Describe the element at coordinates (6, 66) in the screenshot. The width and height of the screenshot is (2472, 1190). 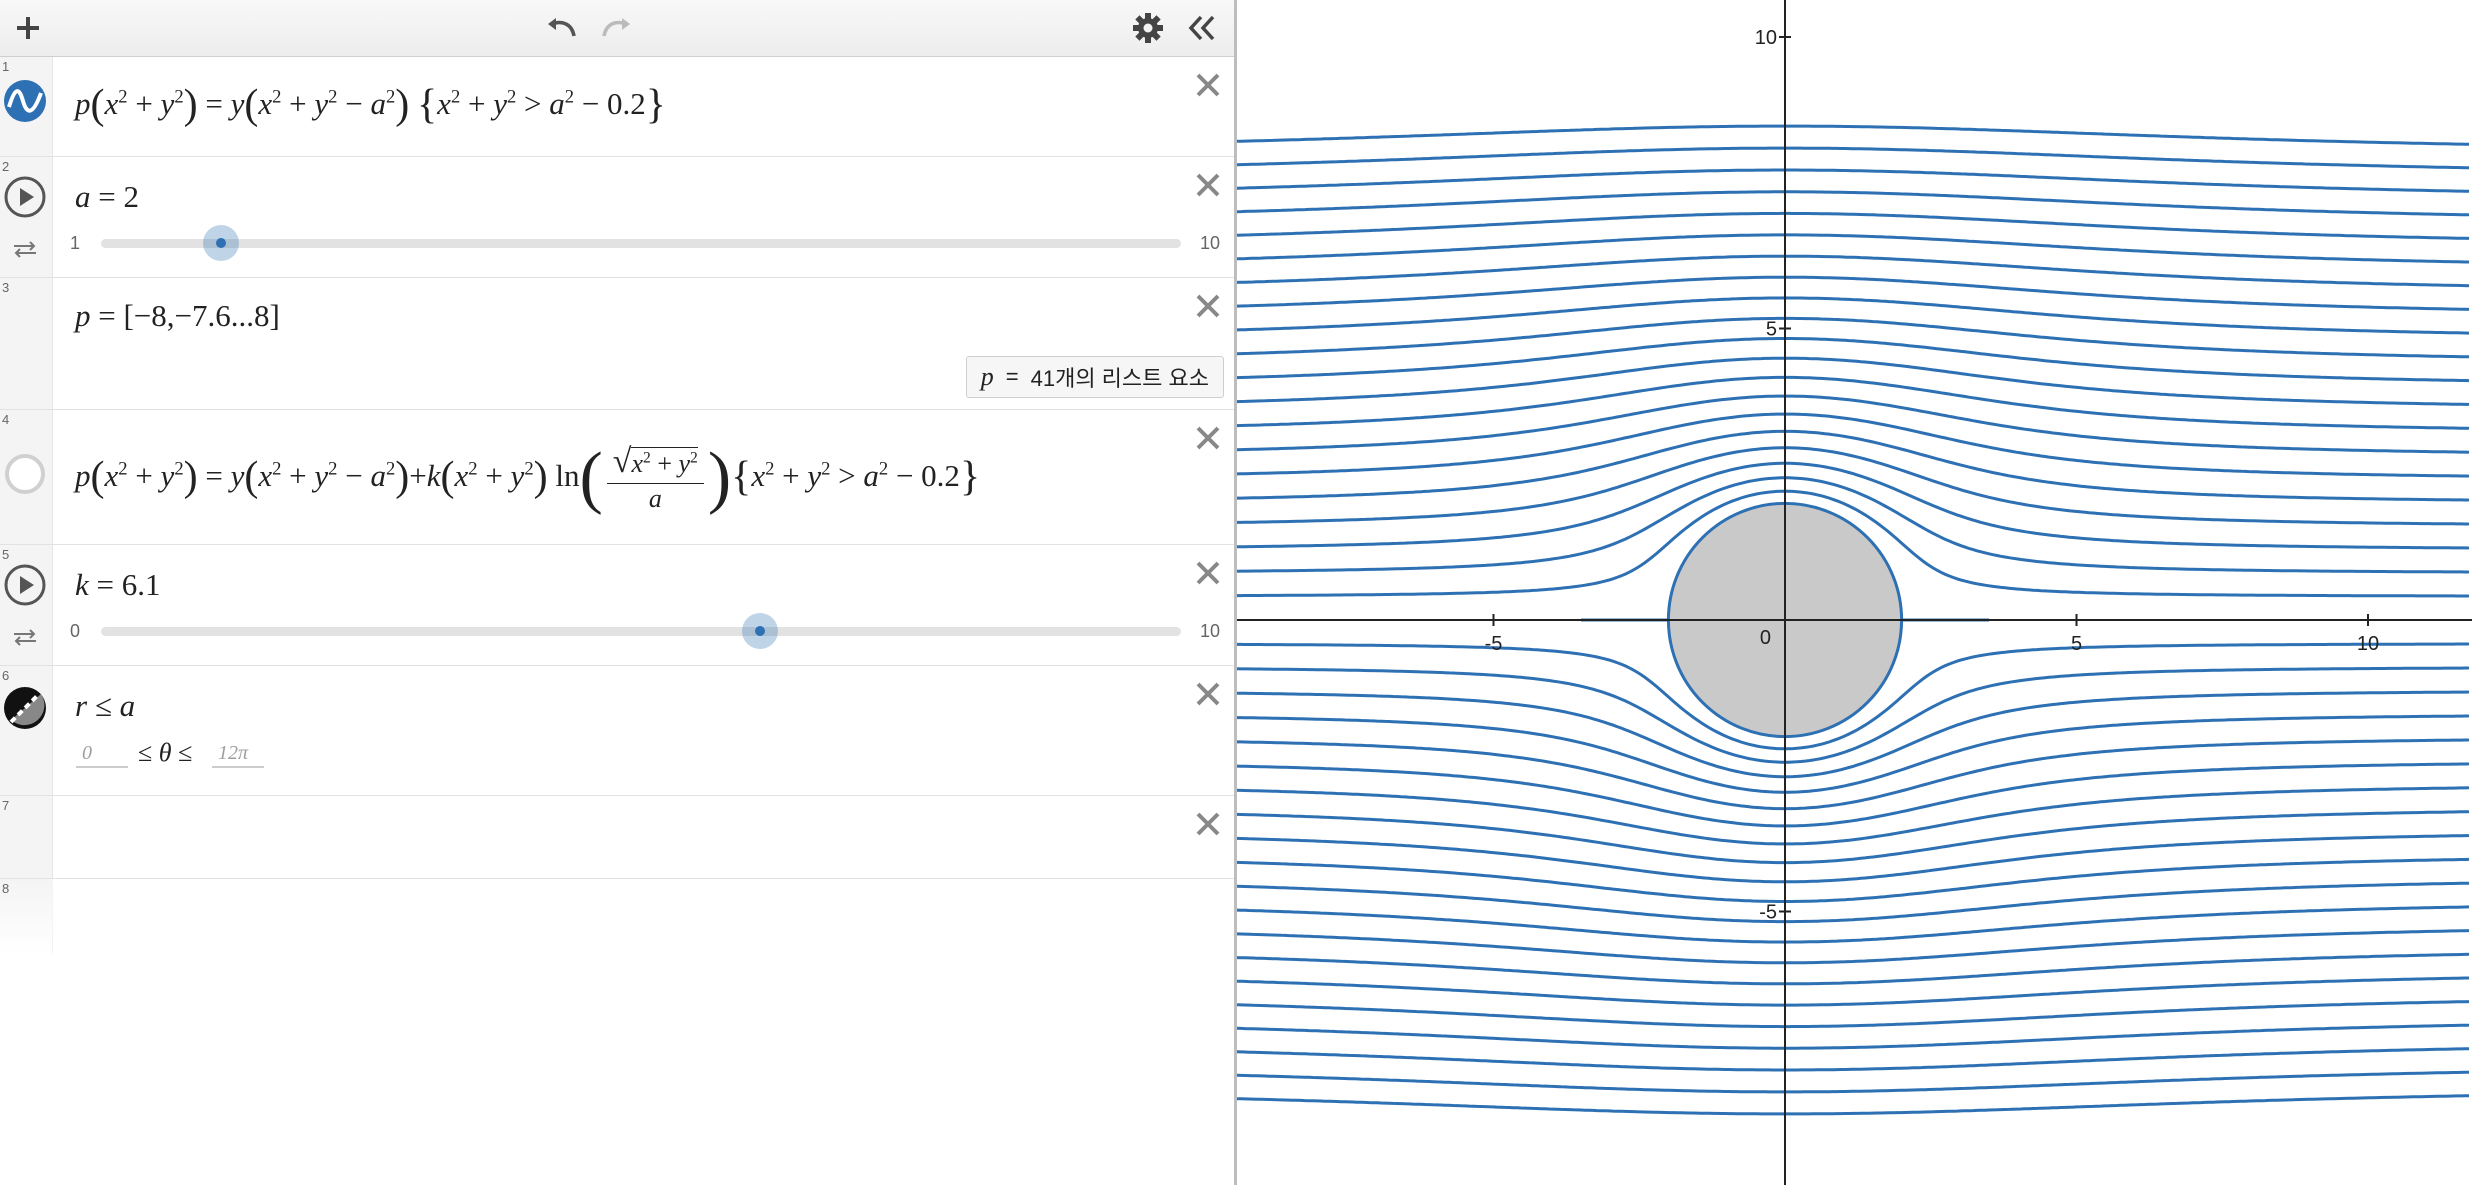
I see `expression-index: 1` at that location.